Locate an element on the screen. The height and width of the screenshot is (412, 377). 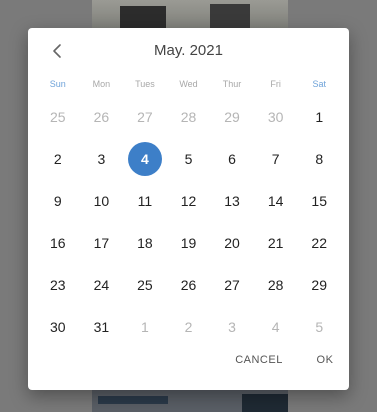
day-number: 15 is located at coordinates (319, 201).